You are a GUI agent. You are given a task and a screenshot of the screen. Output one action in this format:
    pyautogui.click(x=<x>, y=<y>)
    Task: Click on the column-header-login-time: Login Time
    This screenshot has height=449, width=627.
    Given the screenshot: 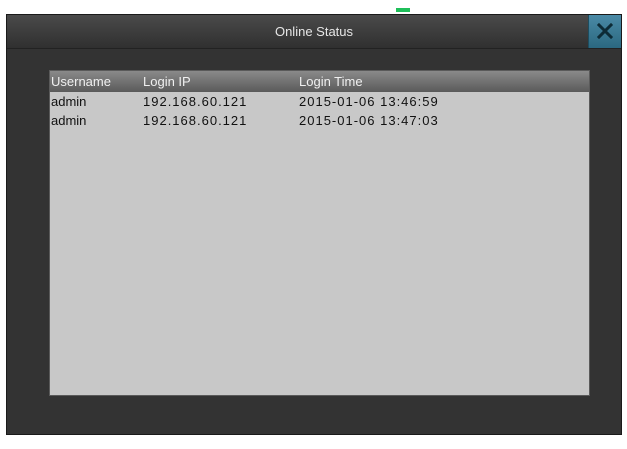 What is the action you would take?
    pyautogui.click(x=331, y=81)
    